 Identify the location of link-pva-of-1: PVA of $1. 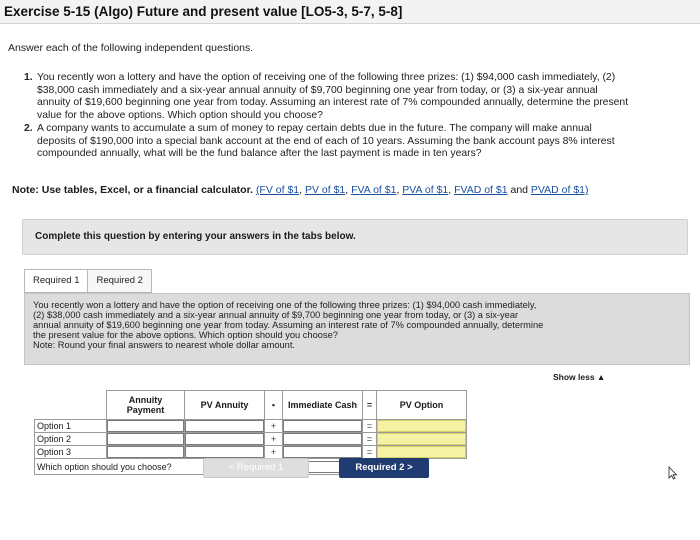
(425, 190).